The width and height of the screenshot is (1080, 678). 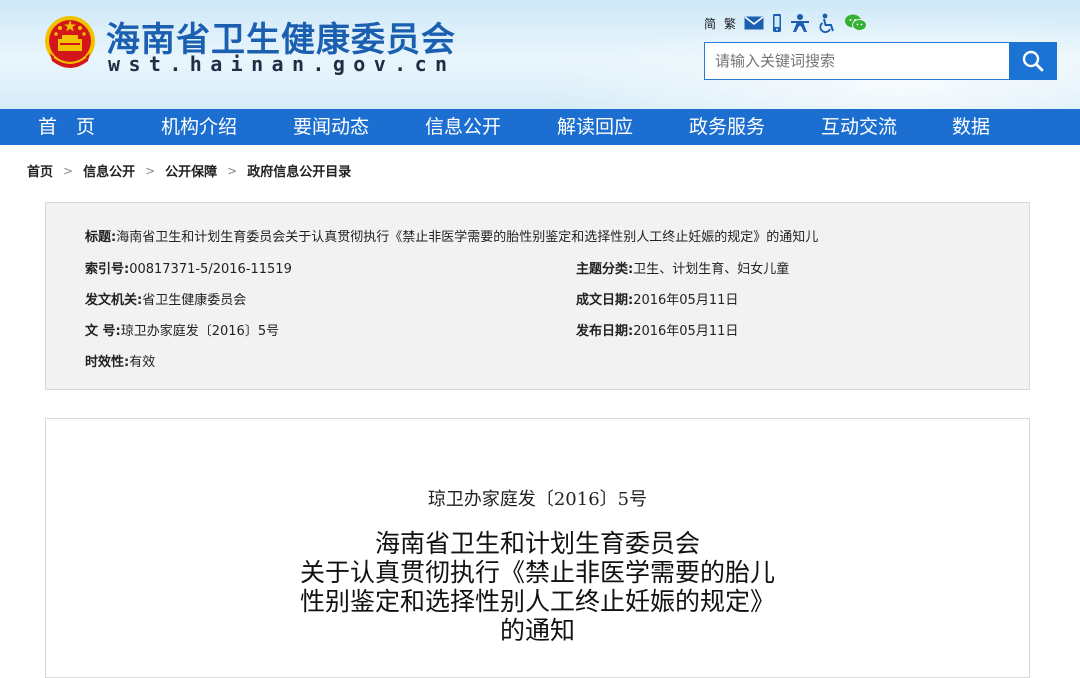 What do you see at coordinates (730, 23) in the screenshot?
I see `traditional-chinese-link: 繁` at bounding box center [730, 23].